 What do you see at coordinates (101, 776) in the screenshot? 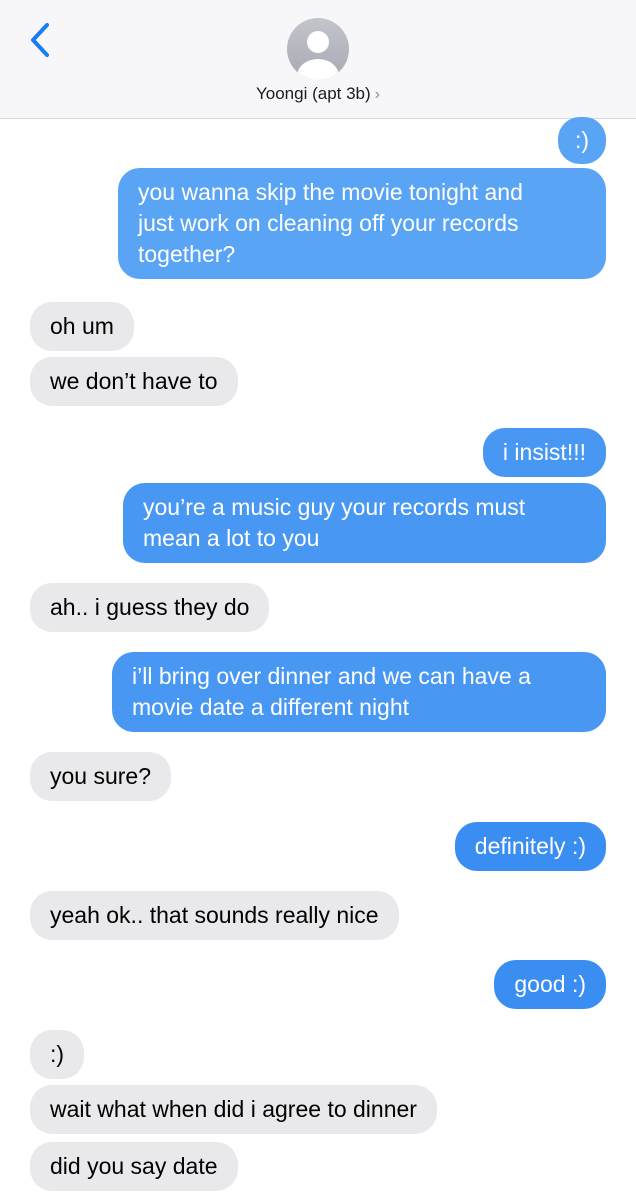
I see `received-message: you sure?` at bounding box center [101, 776].